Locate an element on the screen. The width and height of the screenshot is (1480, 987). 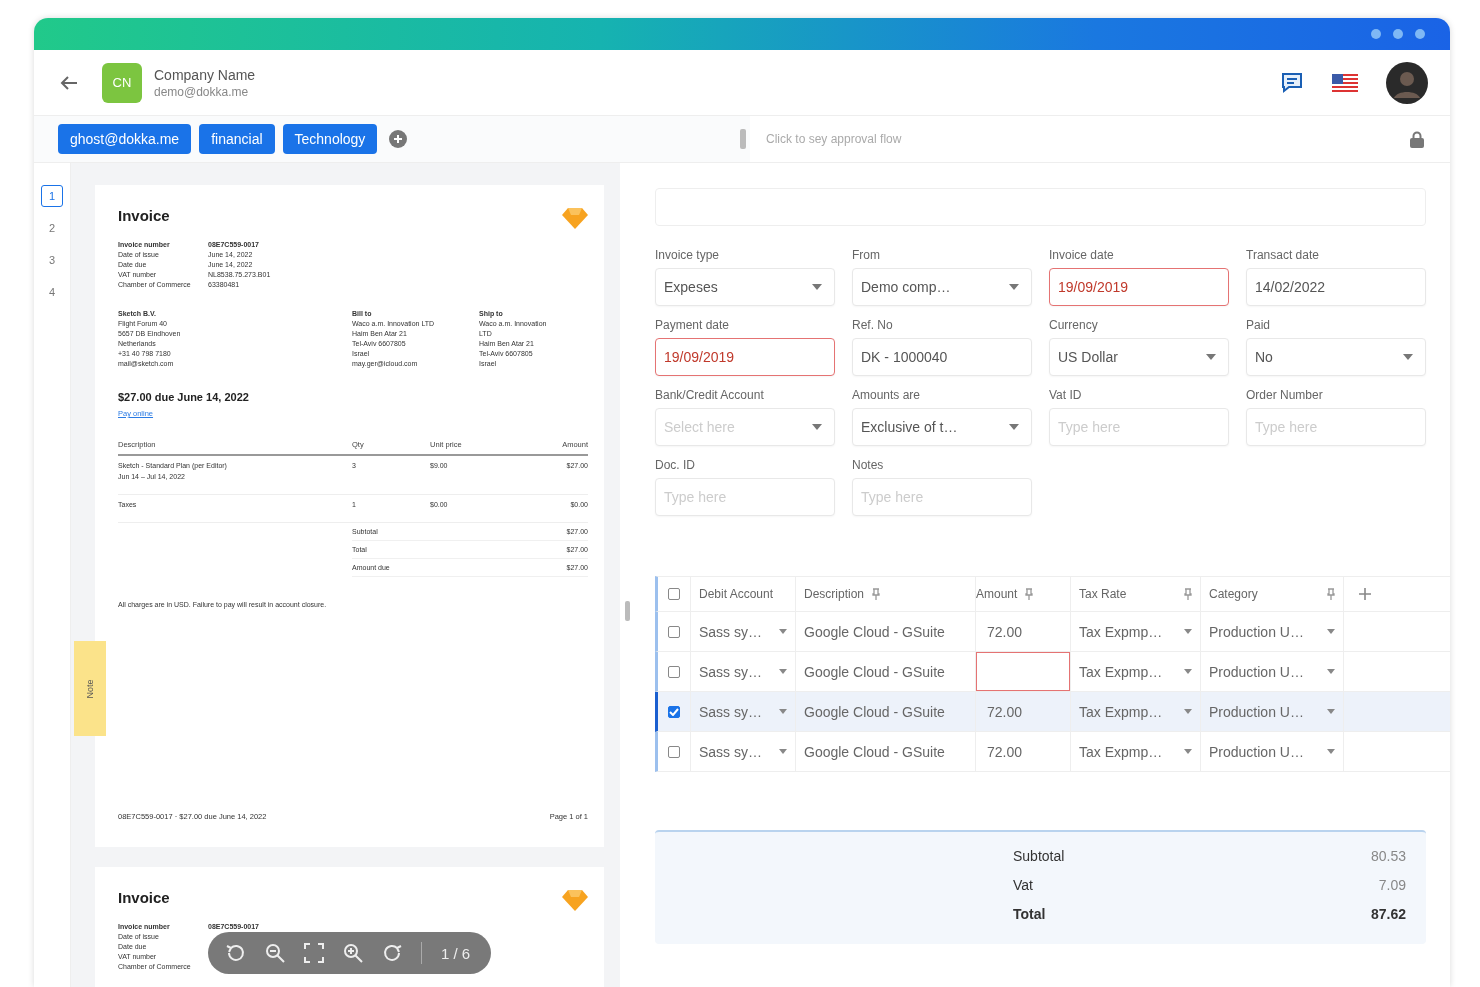
field-label: Vat ID is located at coordinates (1066, 395).